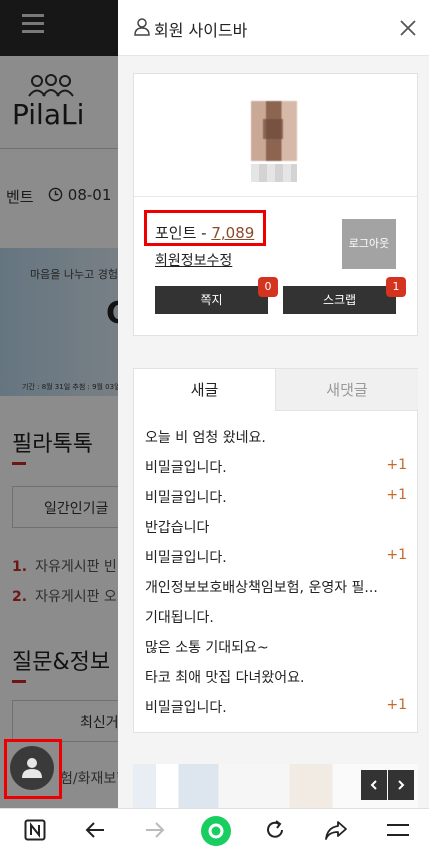 The image size is (429, 852). I want to click on banner-next-button, so click(401, 785).